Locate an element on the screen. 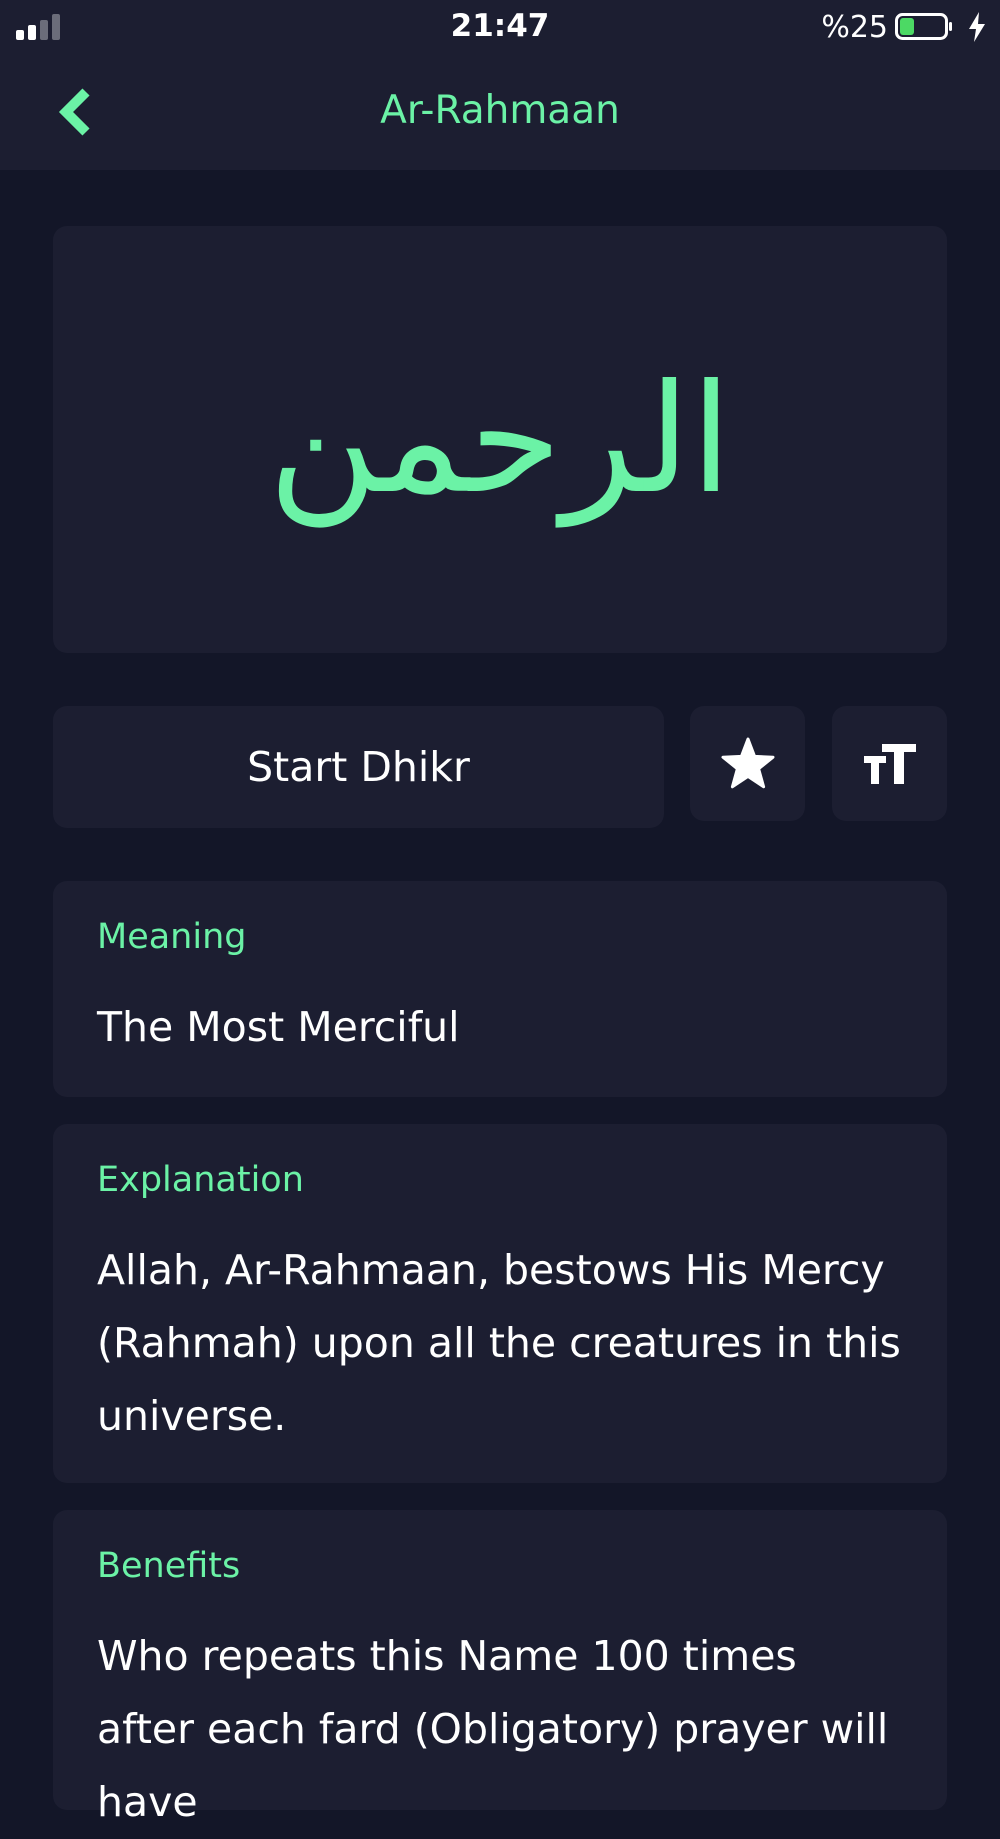 The height and width of the screenshot is (1839, 1000). favorite-button is located at coordinates (747, 763).